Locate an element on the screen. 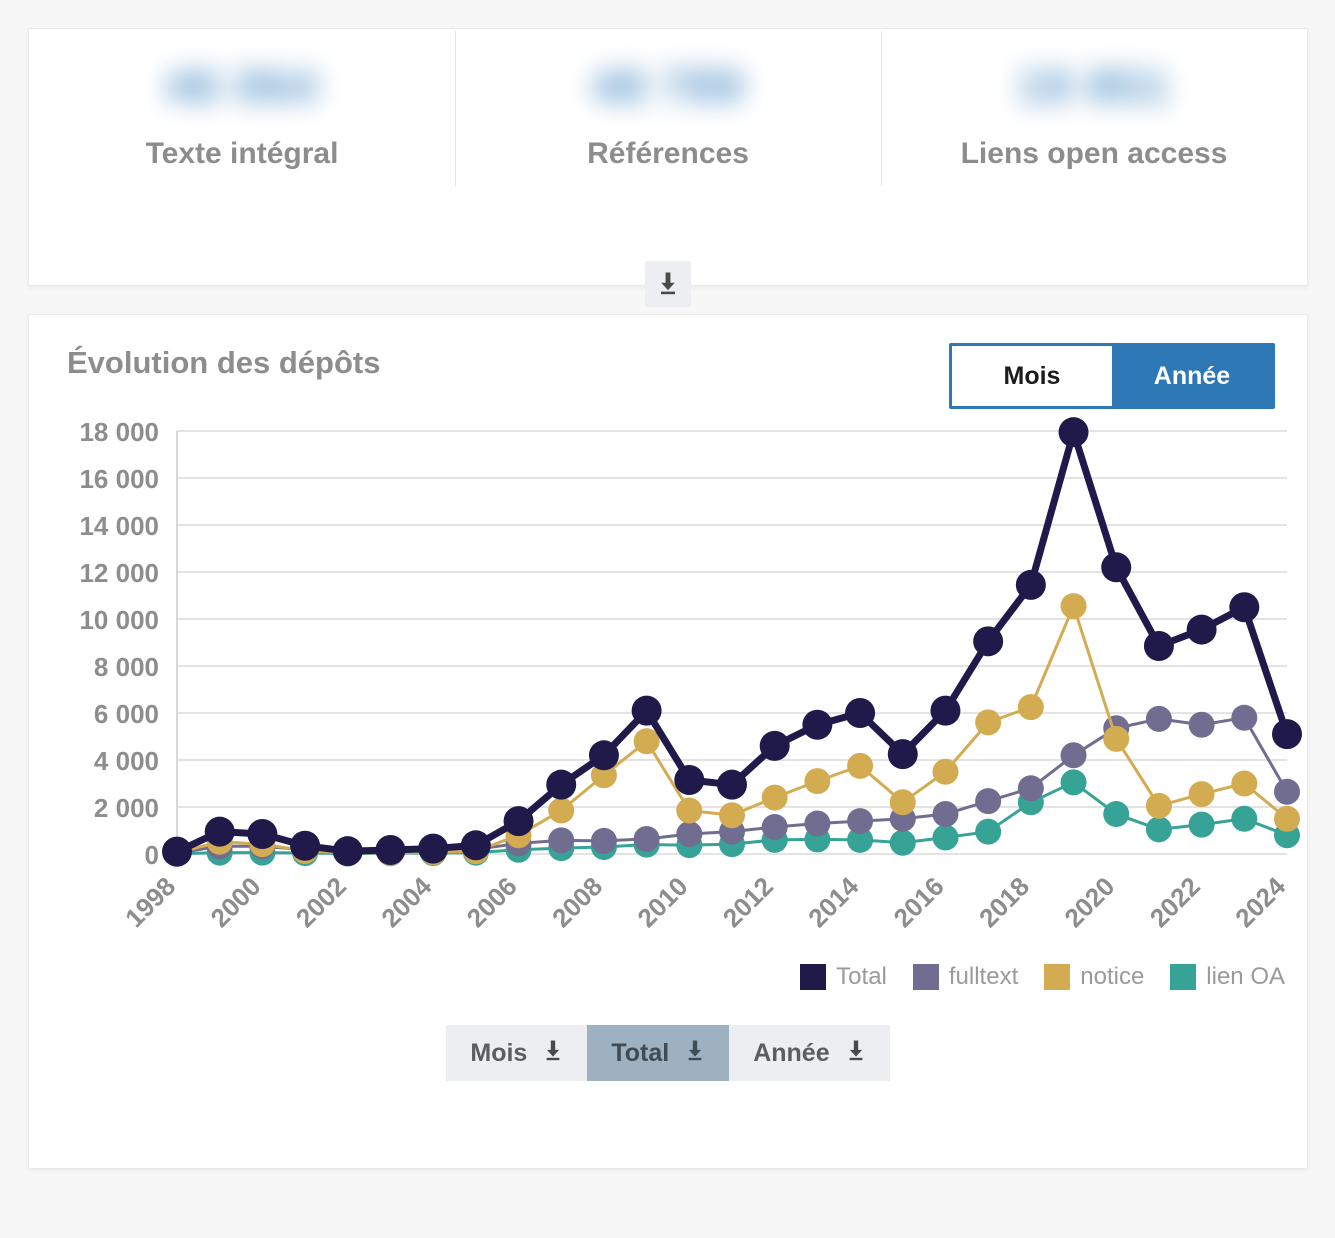  granularity-option-mois: Mois is located at coordinates (1032, 376).